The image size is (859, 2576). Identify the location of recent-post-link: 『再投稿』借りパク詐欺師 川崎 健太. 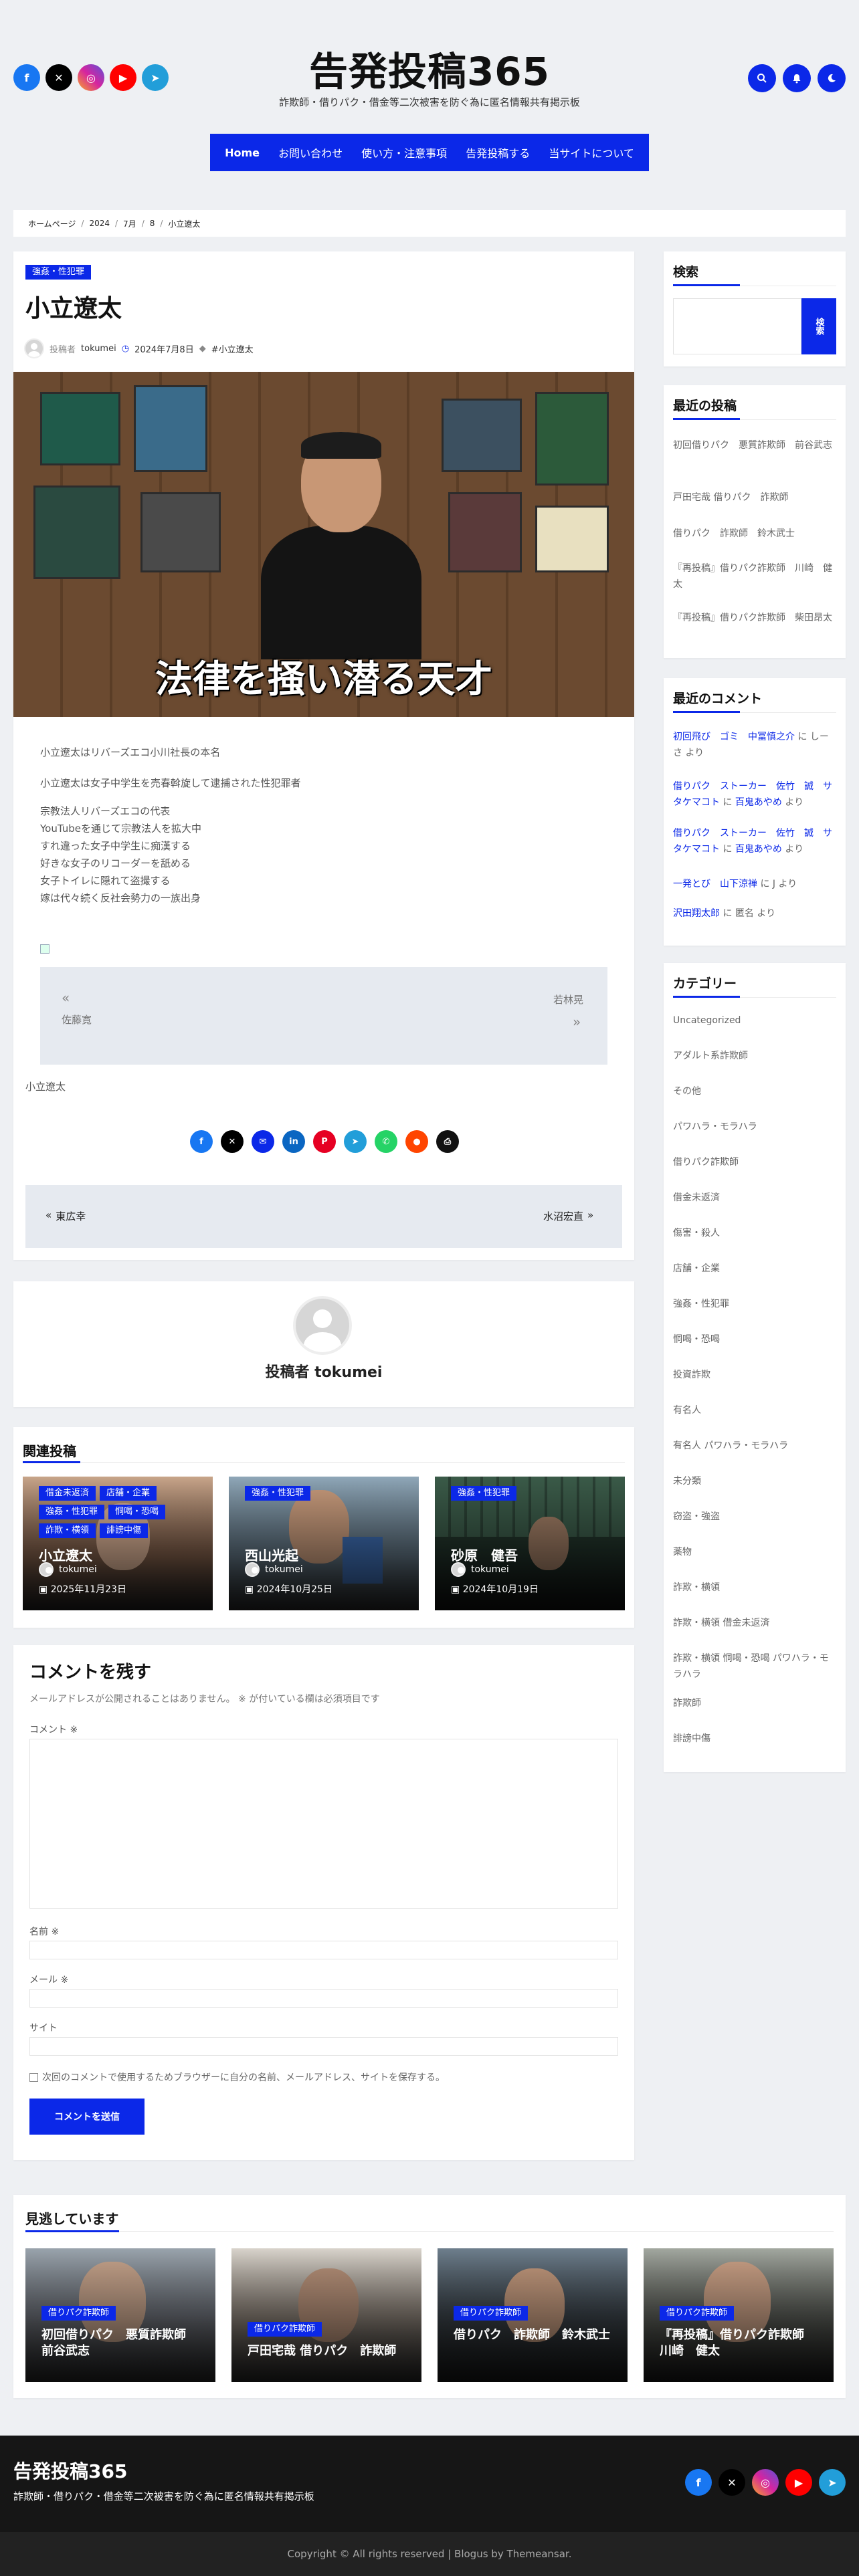
(755, 576).